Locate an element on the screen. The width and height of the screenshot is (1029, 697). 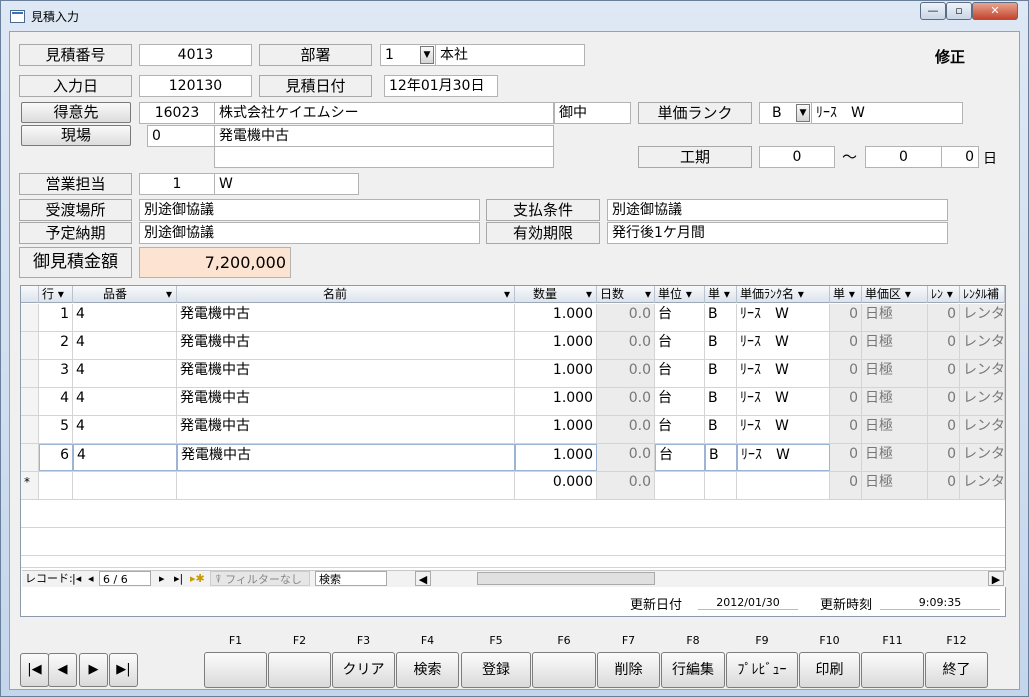
site-extra-field is located at coordinates (384, 157).